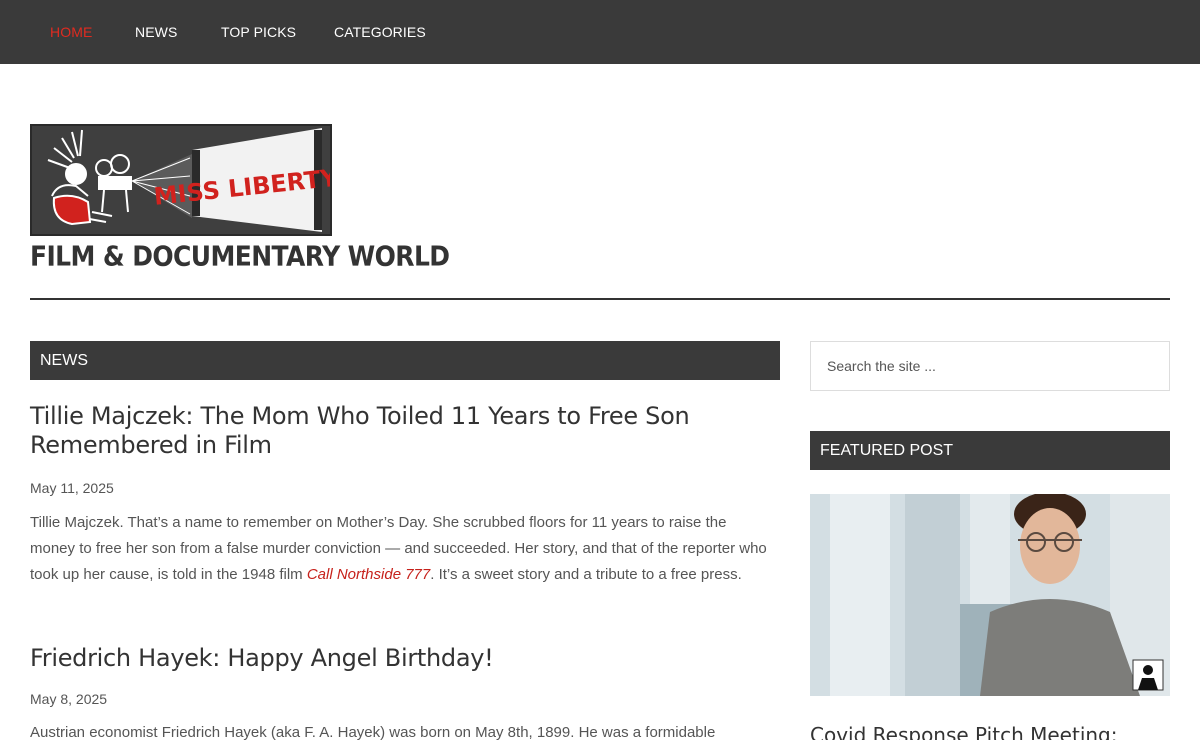 The width and height of the screenshot is (1200, 740). What do you see at coordinates (380, 32) in the screenshot?
I see `nav-categories: CATEGORIES` at bounding box center [380, 32].